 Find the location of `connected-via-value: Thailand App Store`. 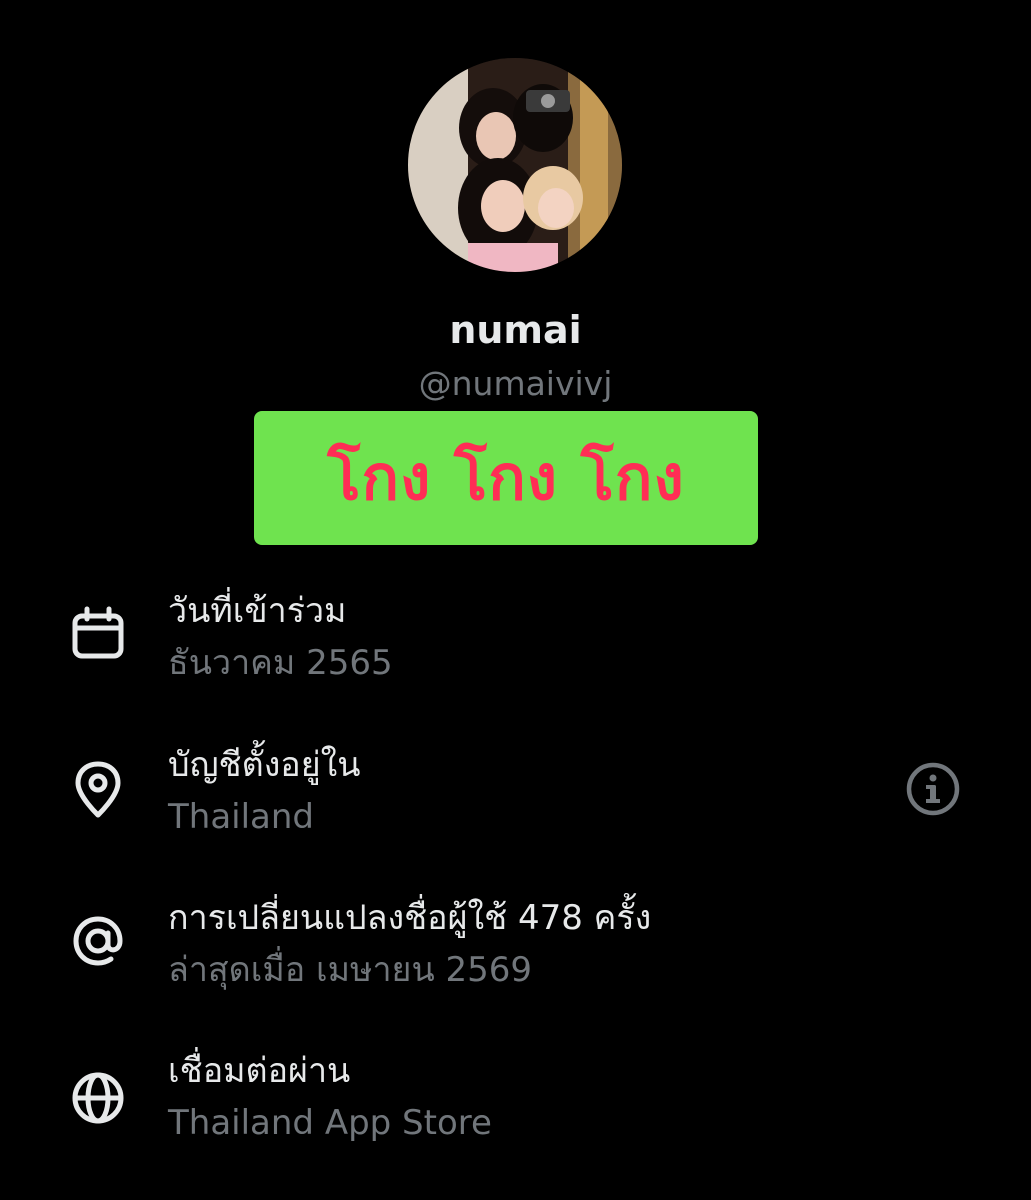

connected-via-value: Thailand App Store is located at coordinates (330, 1123).